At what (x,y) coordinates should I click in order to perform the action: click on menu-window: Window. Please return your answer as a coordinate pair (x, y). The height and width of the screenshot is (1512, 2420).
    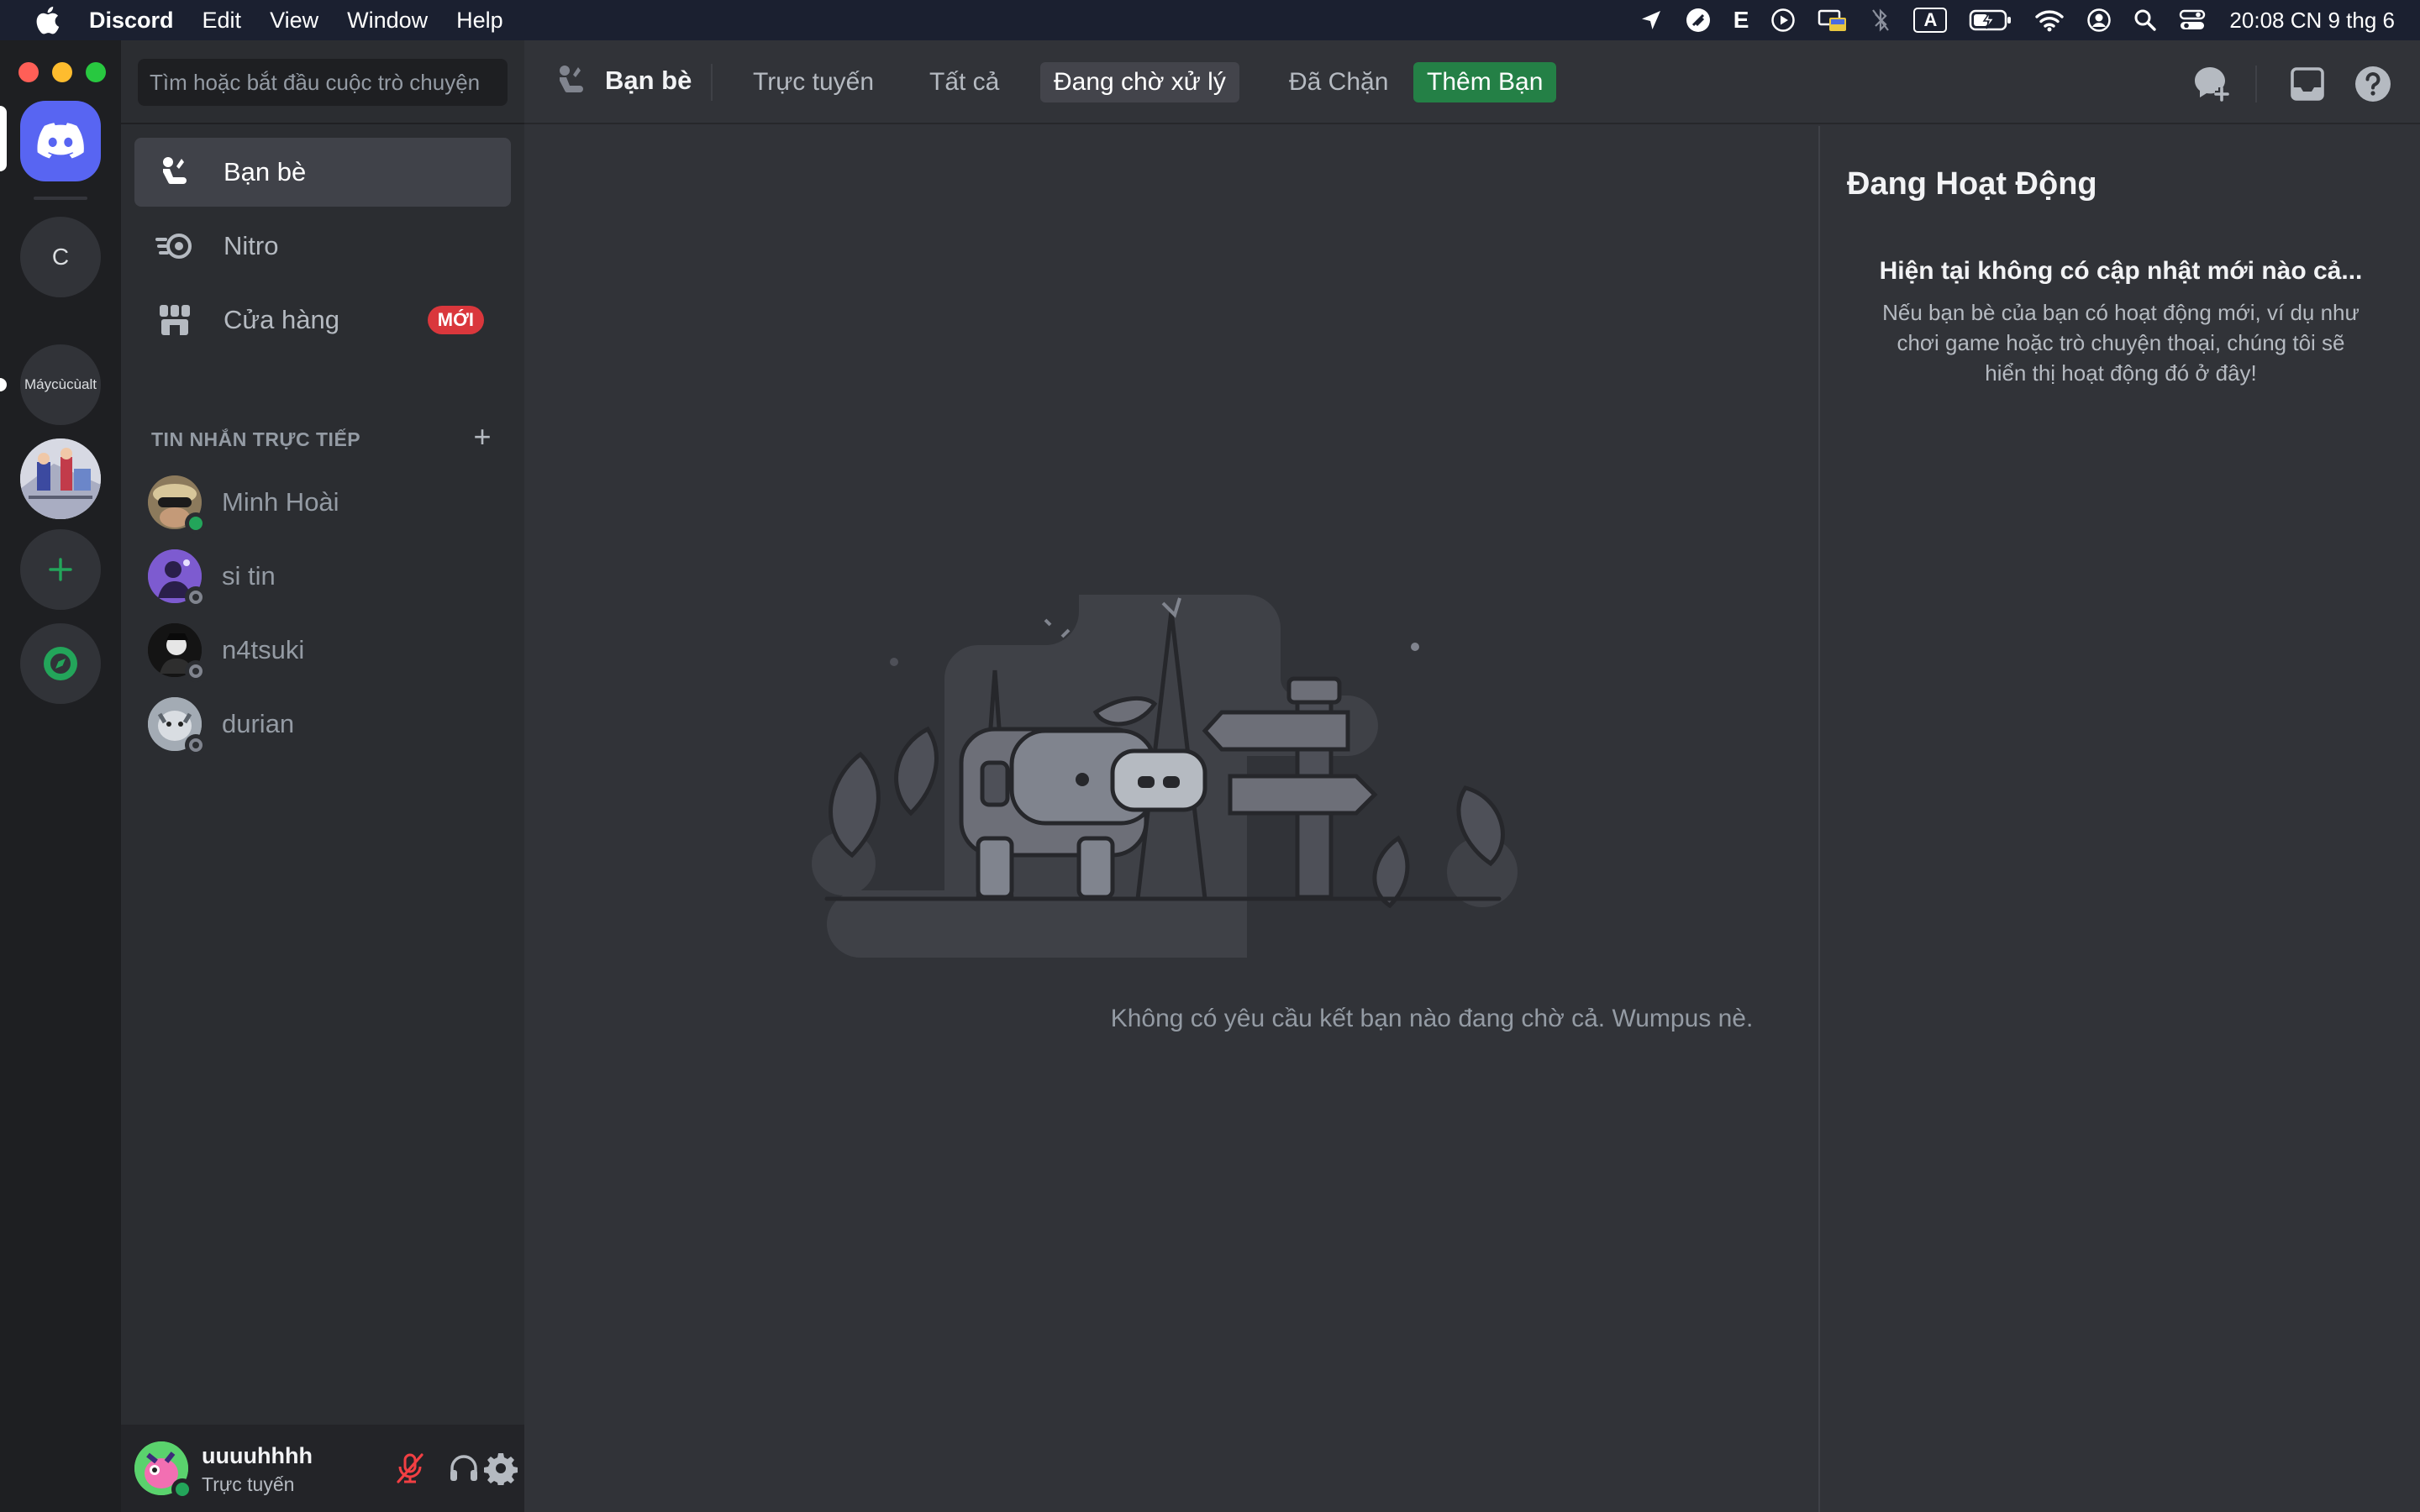
    Looking at the image, I should click on (387, 20).